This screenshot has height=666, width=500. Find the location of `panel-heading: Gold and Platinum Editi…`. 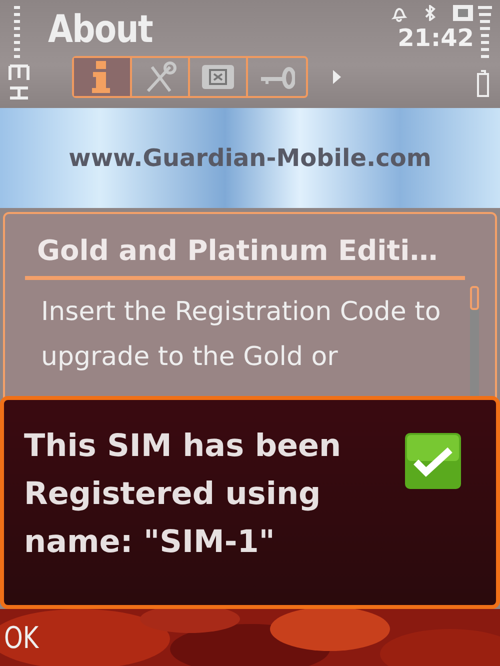

panel-heading: Gold and Platinum Editi… is located at coordinates (237, 251).